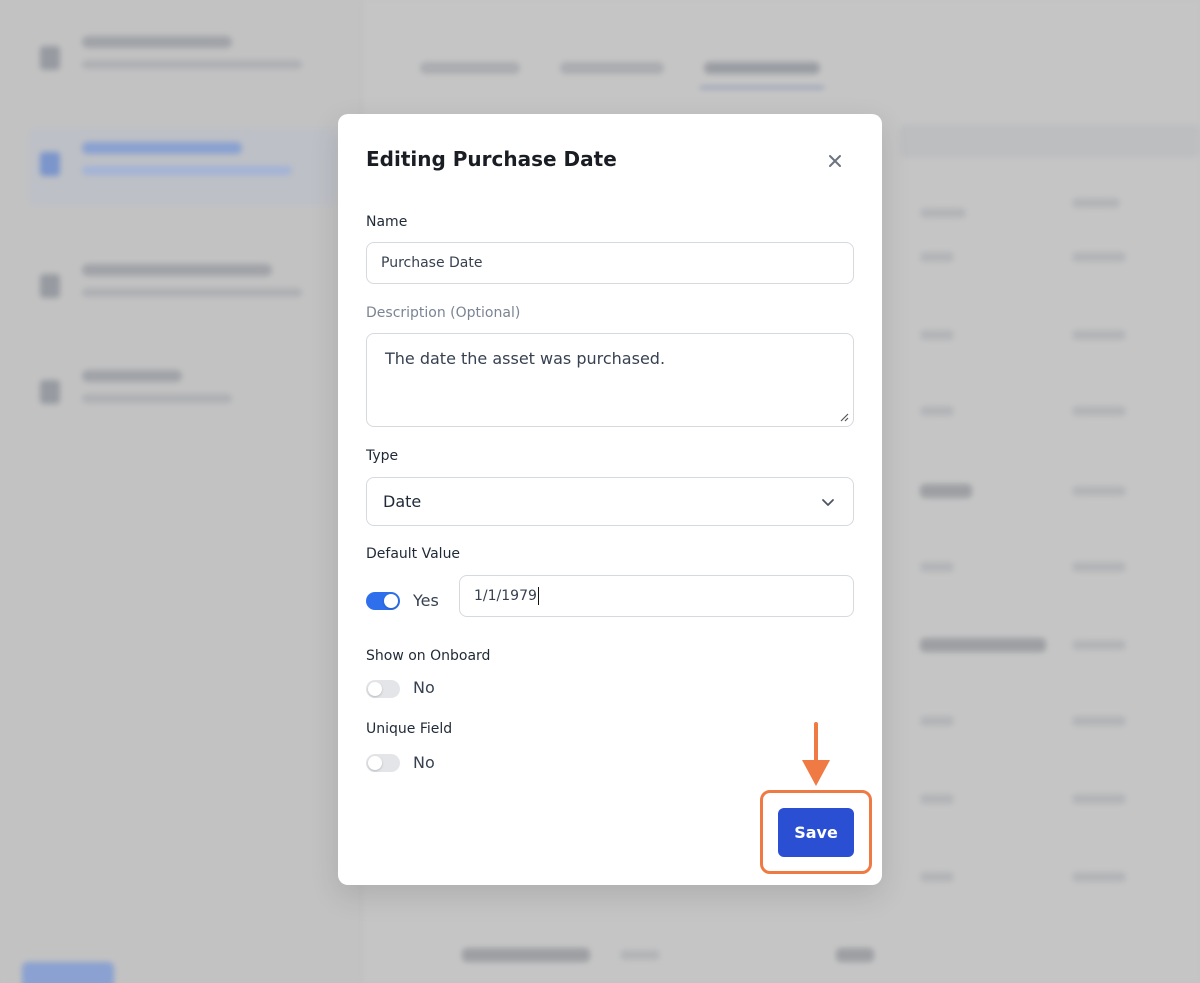 The width and height of the screenshot is (1200, 983). Describe the element at coordinates (424, 687) in the screenshot. I see `show-on-onboard-toggle-text: No` at that location.